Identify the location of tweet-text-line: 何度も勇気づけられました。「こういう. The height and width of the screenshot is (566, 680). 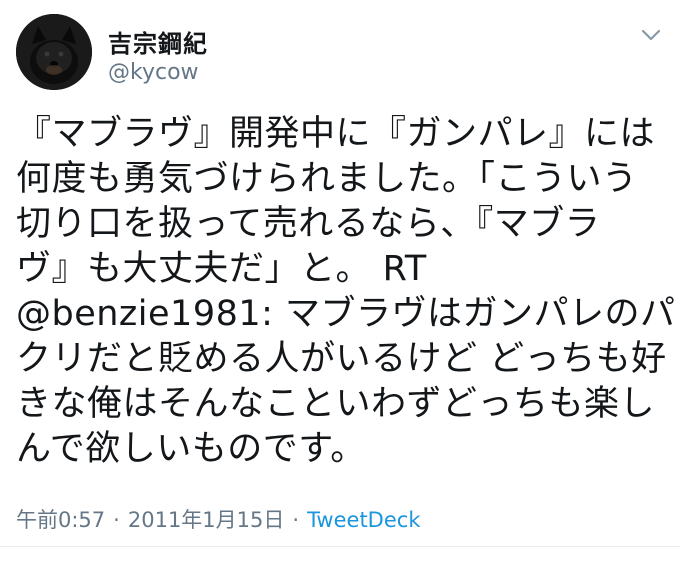
(327, 179).